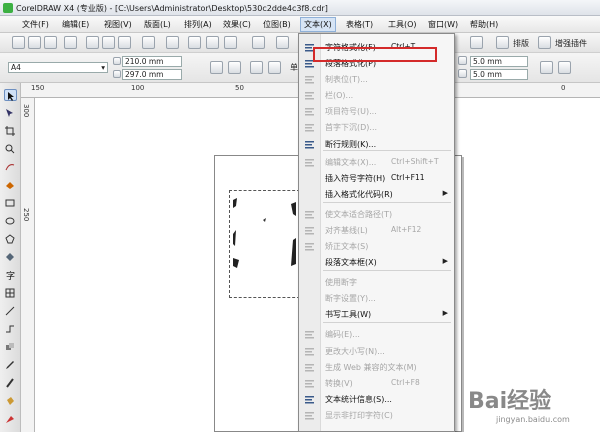 The image size is (600, 432). What do you see at coordinates (230, 42) in the screenshot?
I see `export-icon` at bounding box center [230, 42].